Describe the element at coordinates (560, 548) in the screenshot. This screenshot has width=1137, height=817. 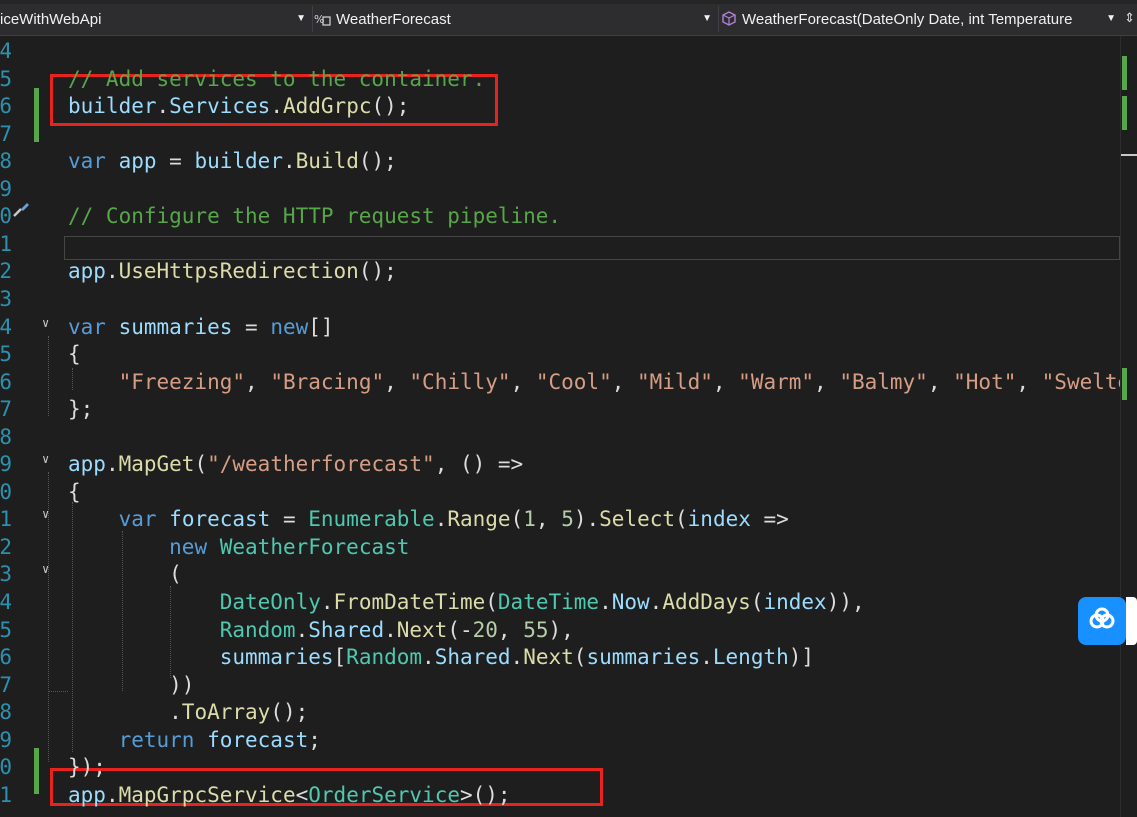
I see `code-line: 2 new WeatherForecast` at that location.